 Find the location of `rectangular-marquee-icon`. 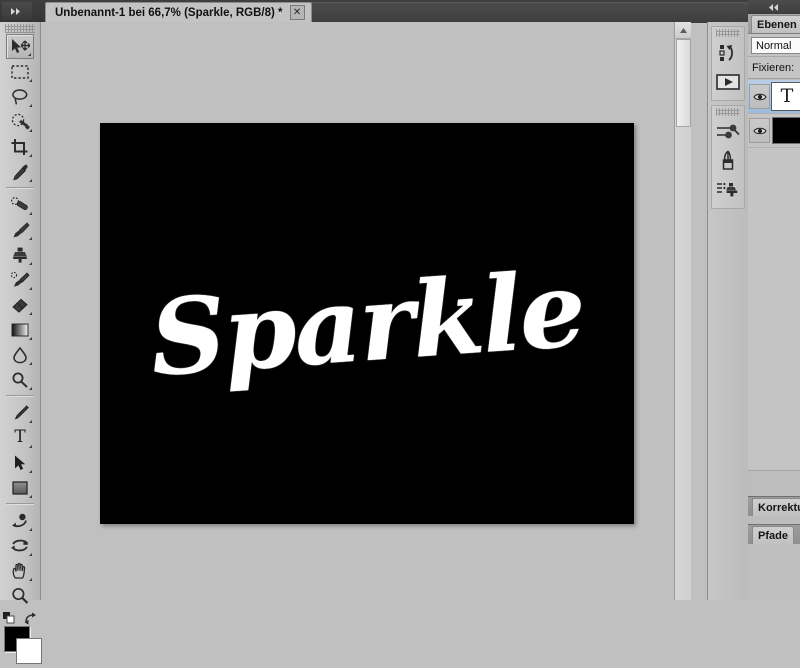

rectangular-marquee-icon is located at coordinates (20, 71).